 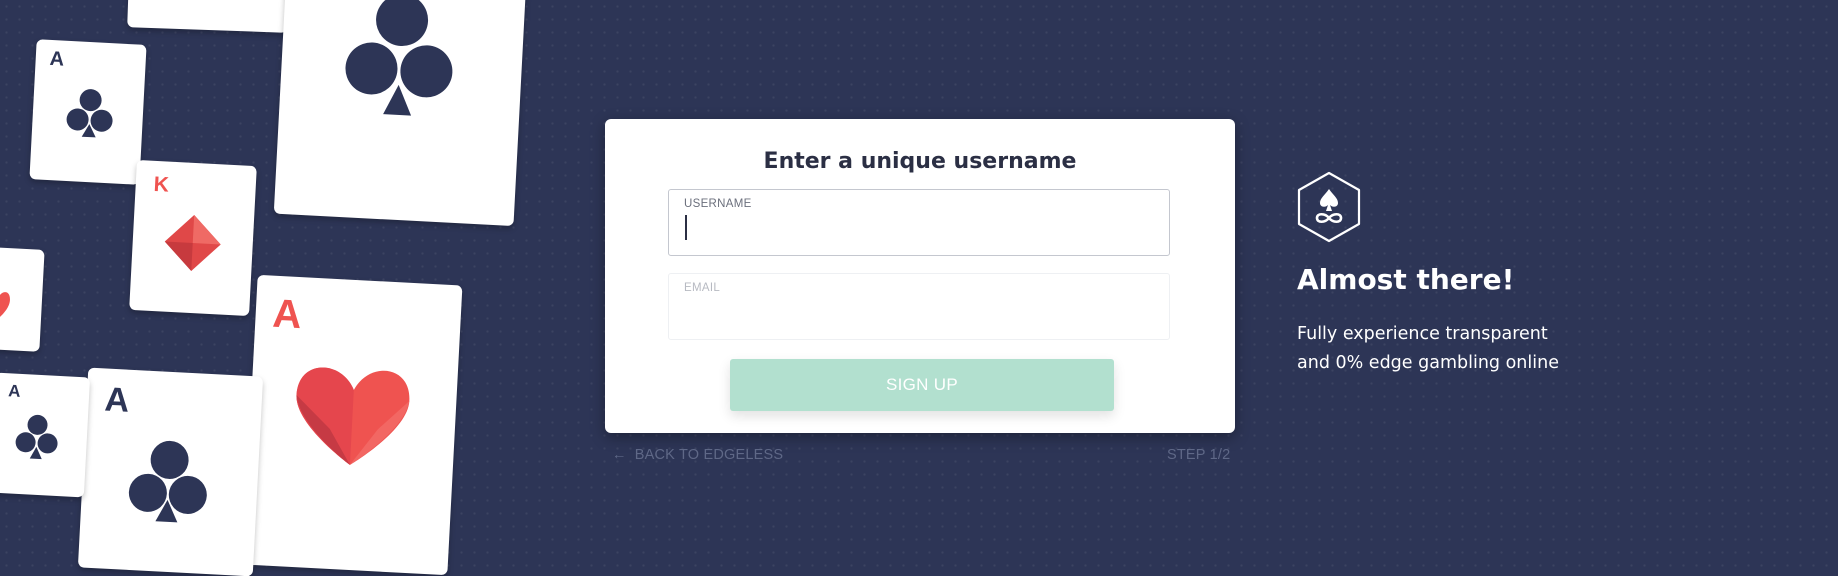 I want to click on card-ace-clubs-medium: A, so click(x=170, y=471).